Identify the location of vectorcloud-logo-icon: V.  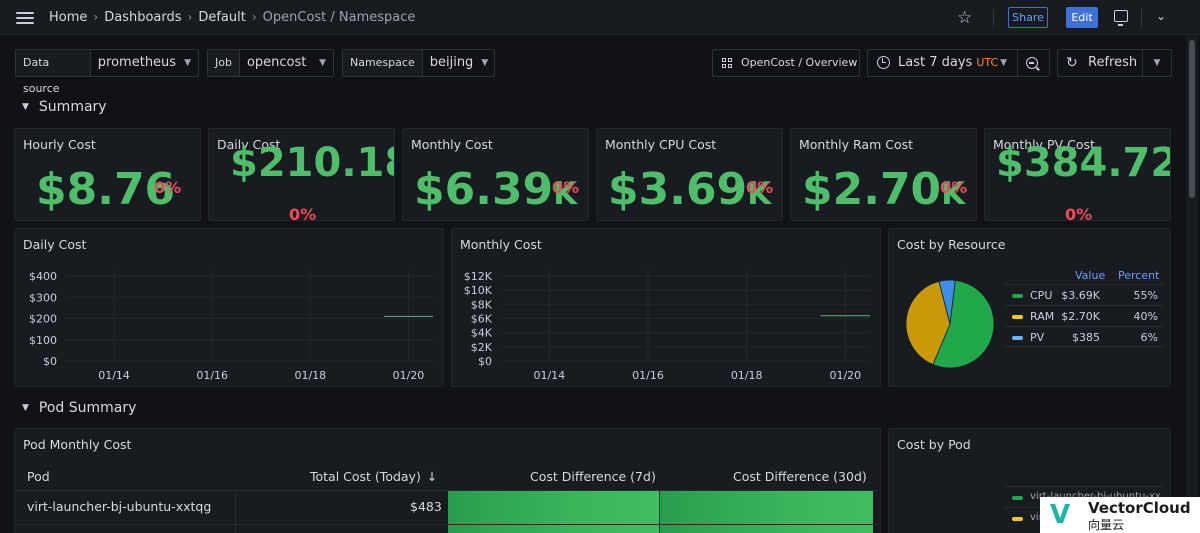
(1060, 515).